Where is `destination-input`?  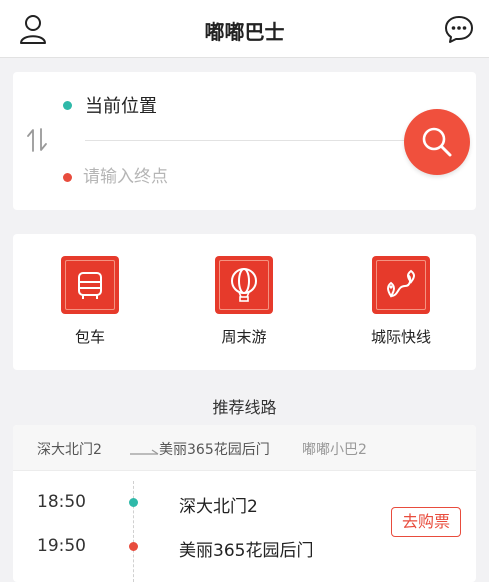
destination-input is located at coordinates (233, 177).